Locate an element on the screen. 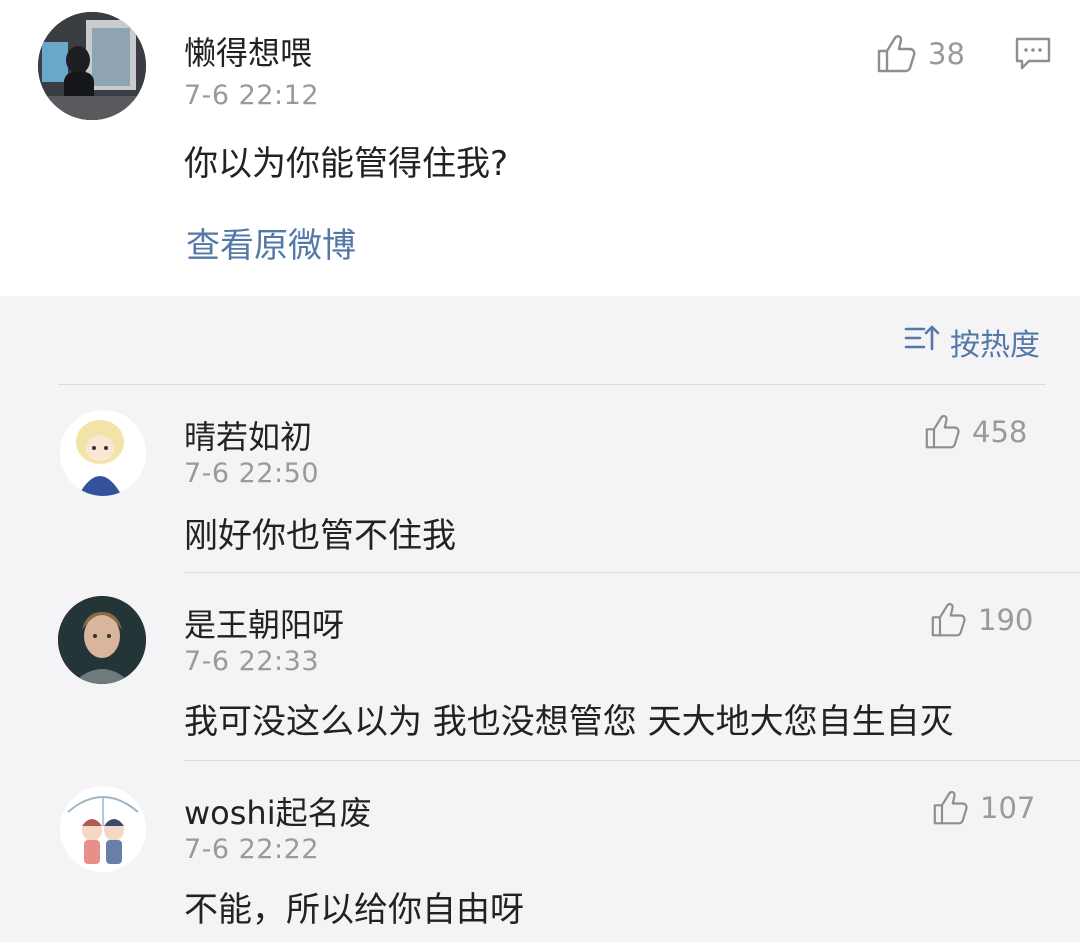 The height and width of the screenshot is (942, 1080). comment-like-count: 190 is located at coordinates (1006, 620).